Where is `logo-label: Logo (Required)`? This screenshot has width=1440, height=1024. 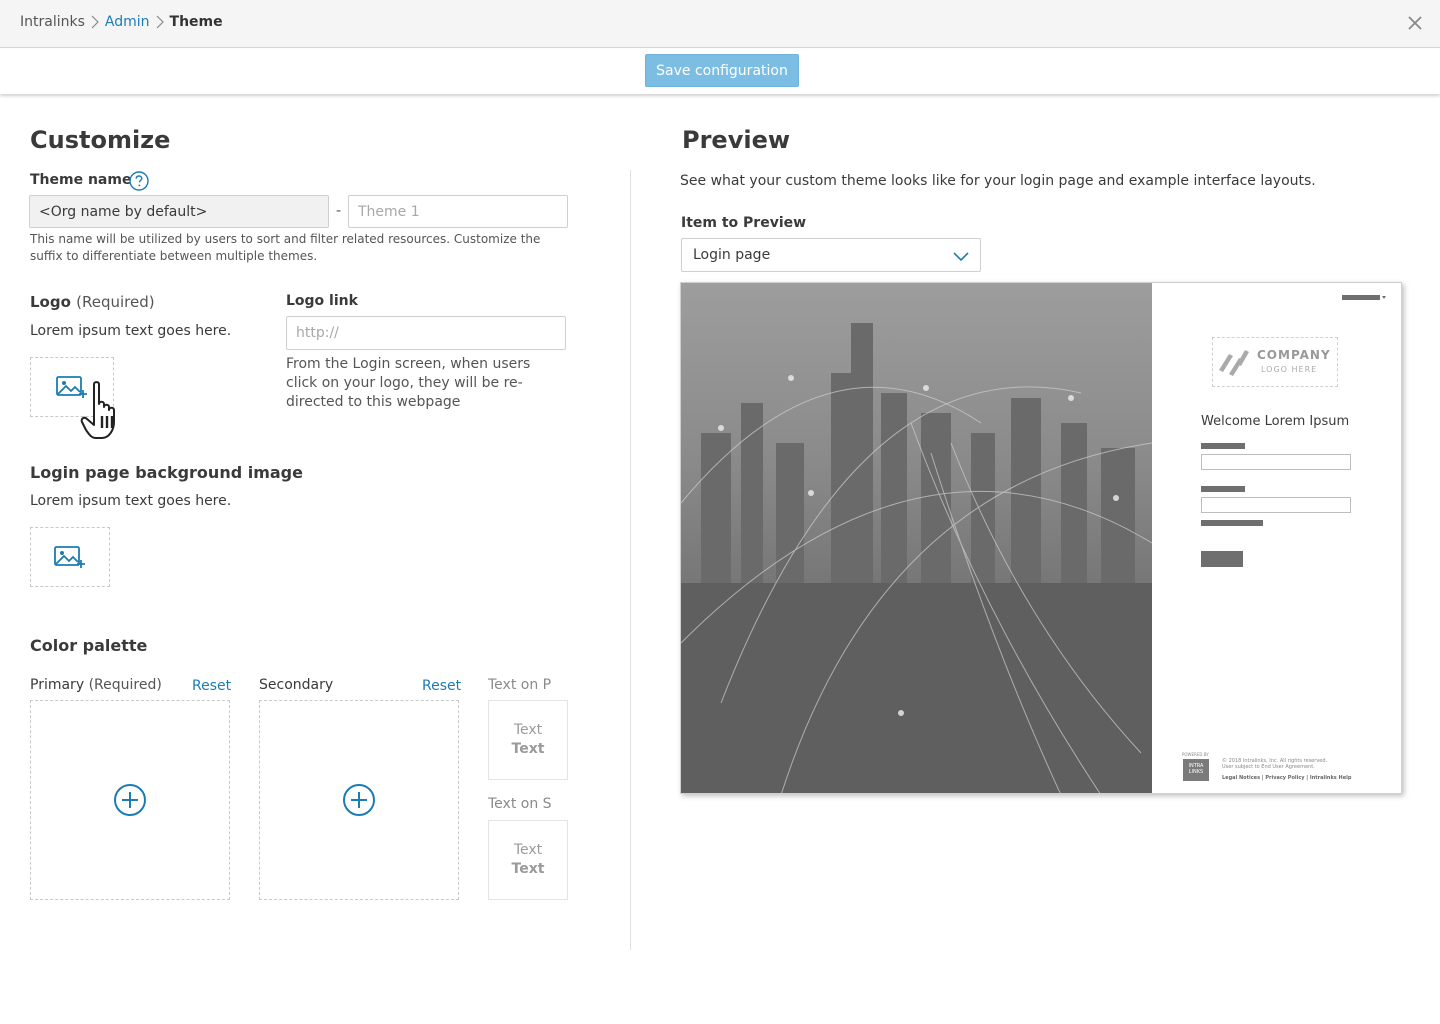 logo-label: Logo (Required) is located at coordinates (92, 302).